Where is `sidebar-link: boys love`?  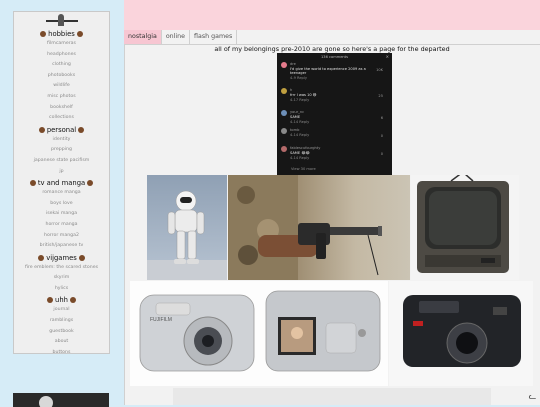 sidebar-link: boys love is located at coordinates (61, 204).